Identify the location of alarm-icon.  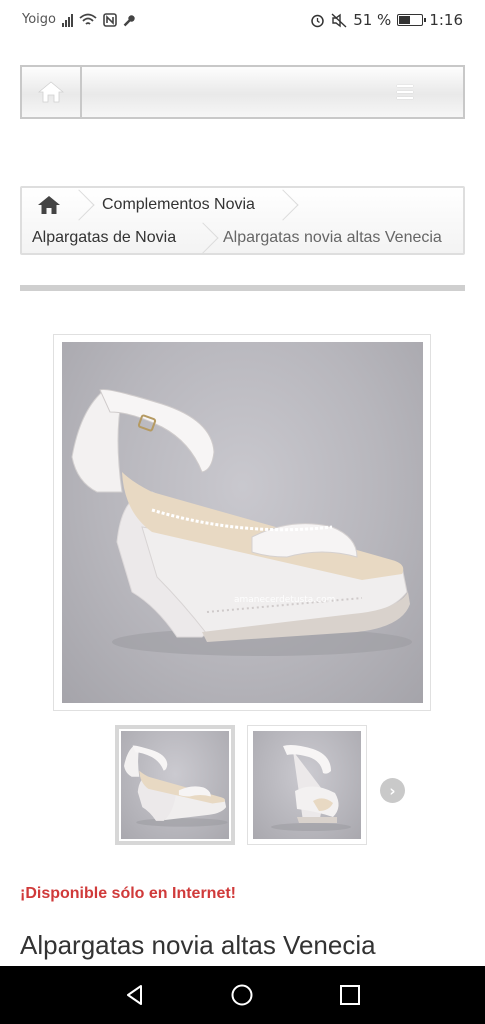
(317, 20).